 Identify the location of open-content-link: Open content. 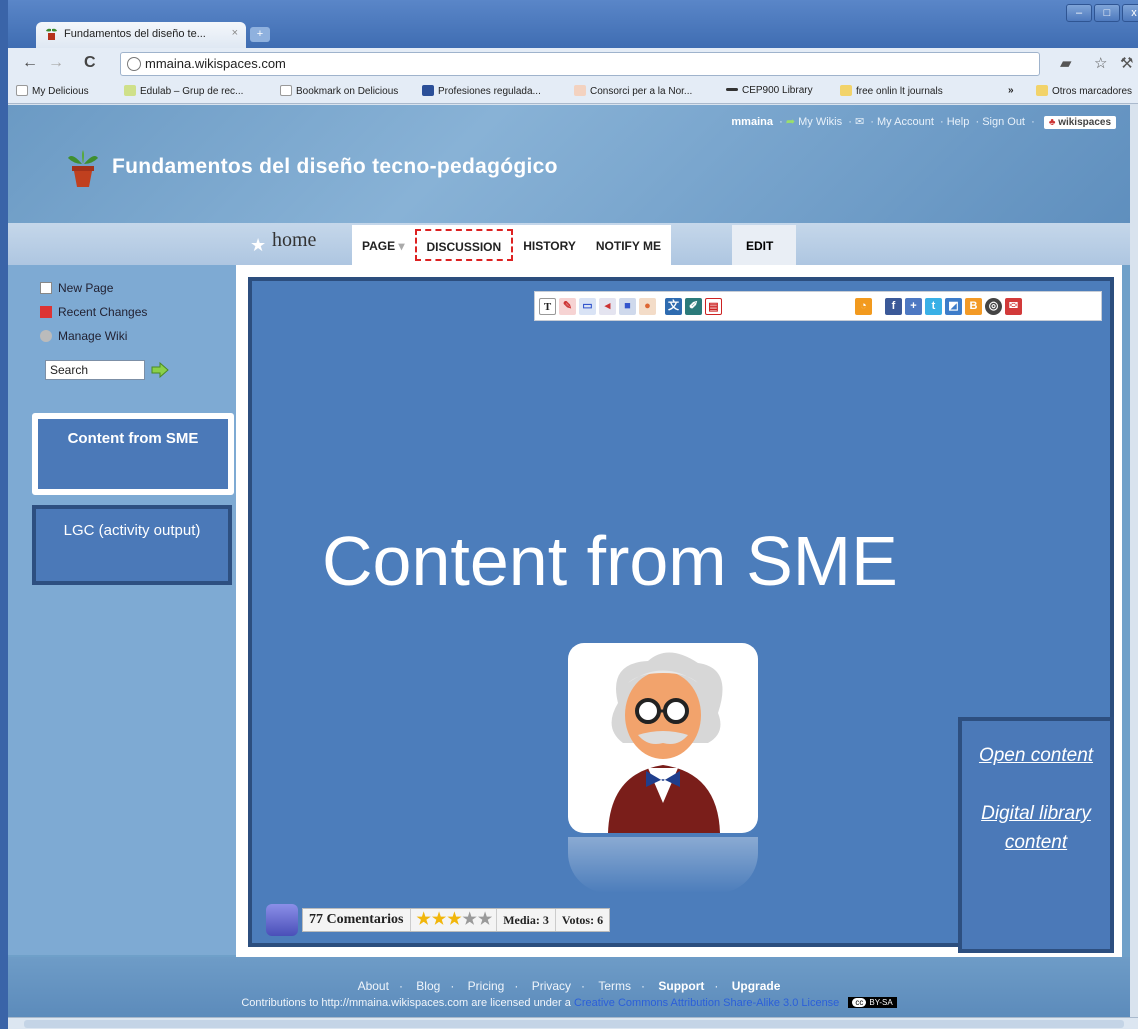
(1036, 755).